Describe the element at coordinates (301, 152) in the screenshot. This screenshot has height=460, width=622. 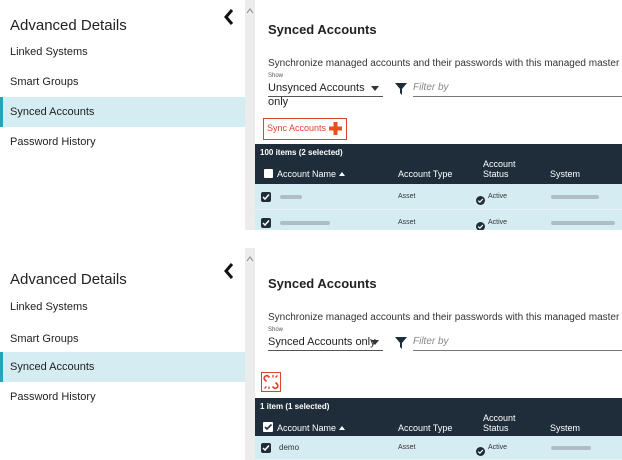
I see `table-item-count: 100 items (2 selected)` at that location.